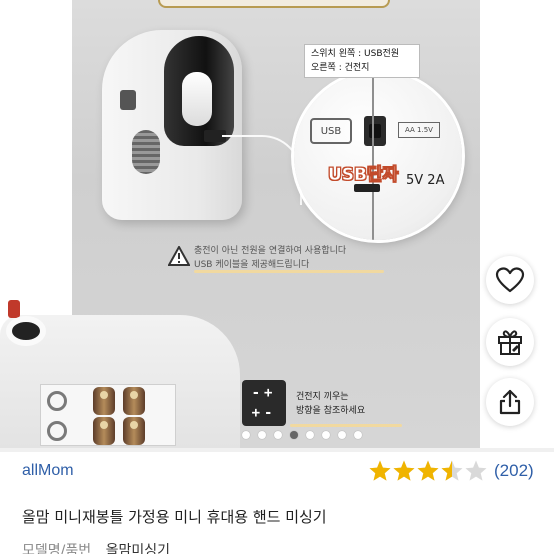 The image size is (554, 554). Describe the element at coordinates (330, 404) in the screenshot. I see `battery-direction-note: 건전지 끼우는 방향을 참조하세요` at that location.